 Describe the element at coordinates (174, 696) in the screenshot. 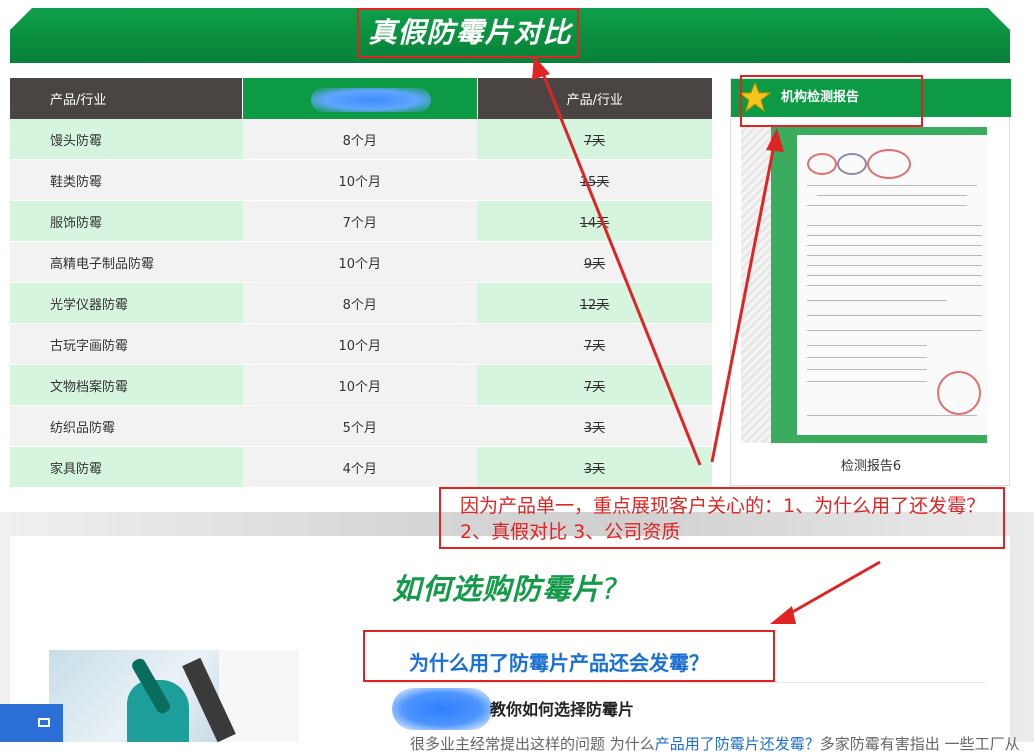

I see `lab-photo` at that location.